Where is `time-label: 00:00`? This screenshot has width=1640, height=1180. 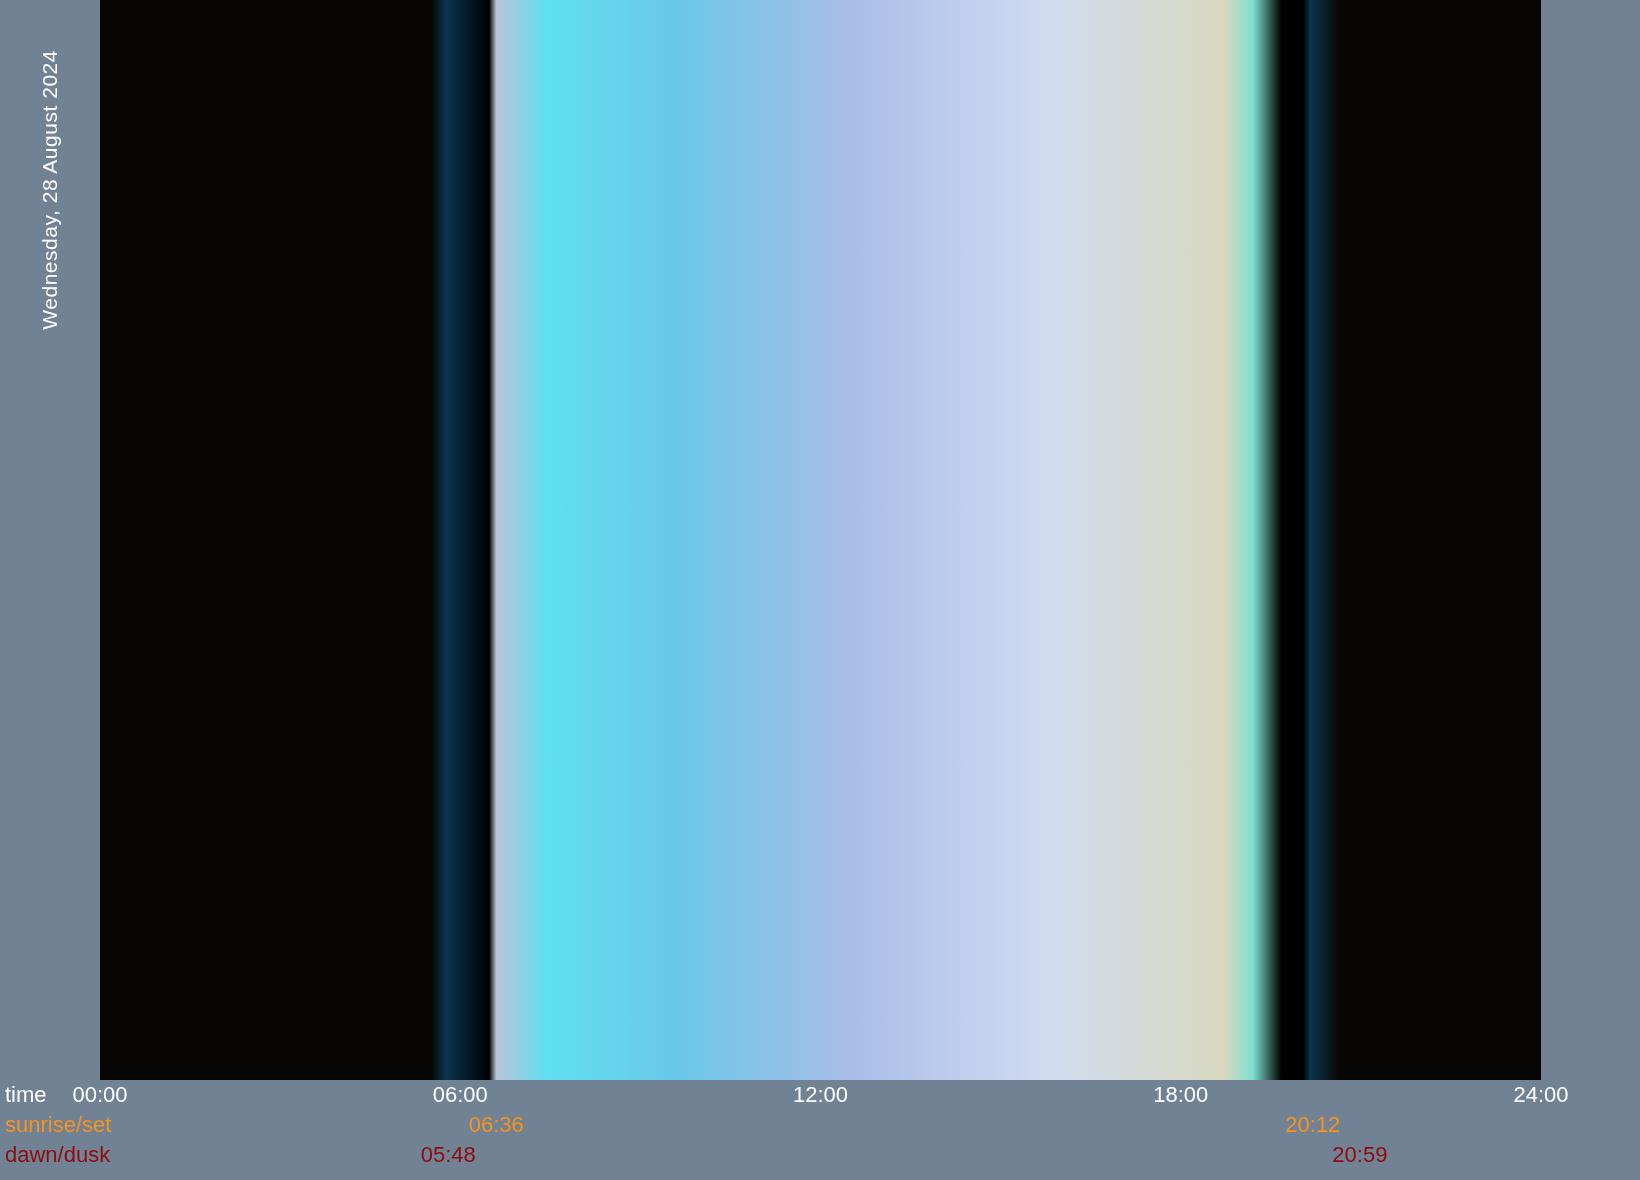
time-label: 00:00 is located at coordinates (100, 1095).